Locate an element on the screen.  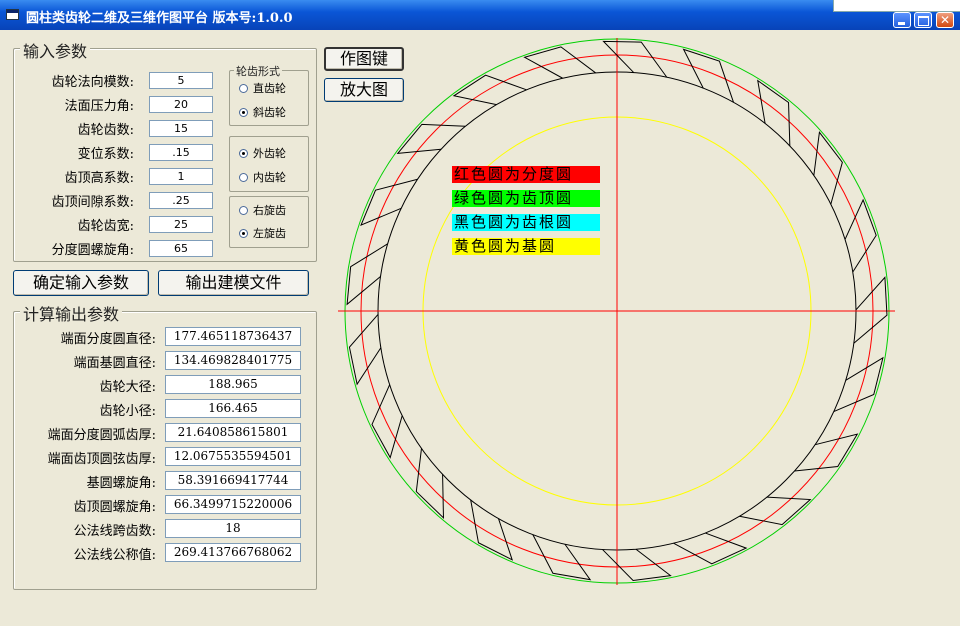
radio-helical-gear: 斜齿轮 is located at coordinates (262, 112).